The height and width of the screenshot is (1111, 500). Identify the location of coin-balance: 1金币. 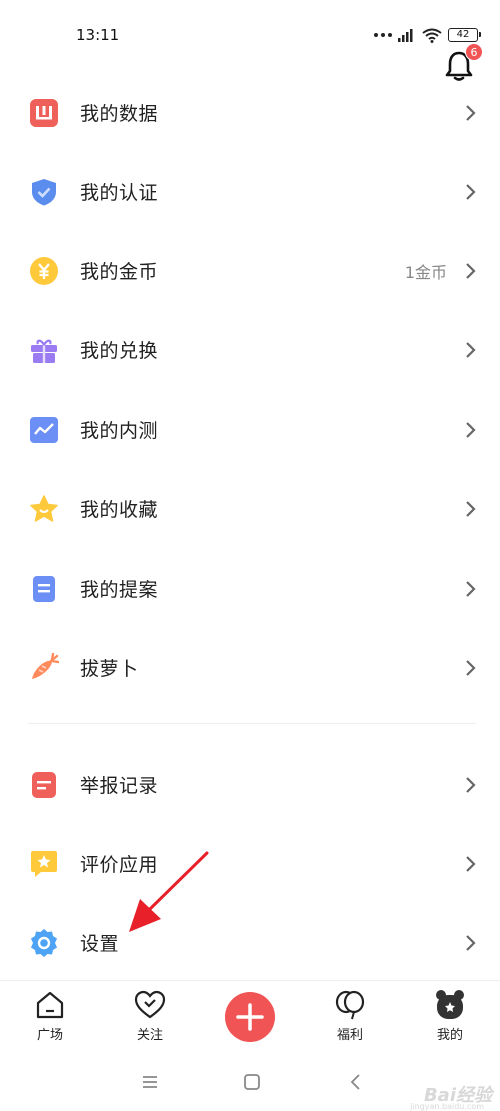
(425, 272).